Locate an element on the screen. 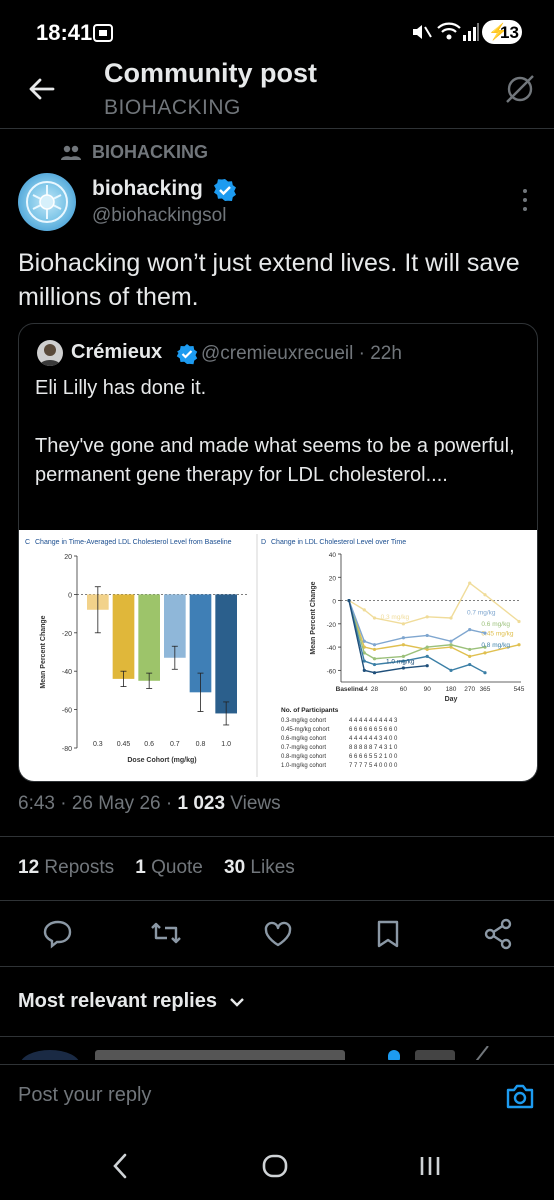 The width and height of the screenshot is (554, 1200). post-stats: 12 Reposts 1 Quote 30 Likes is located at coordinates (156, 868).